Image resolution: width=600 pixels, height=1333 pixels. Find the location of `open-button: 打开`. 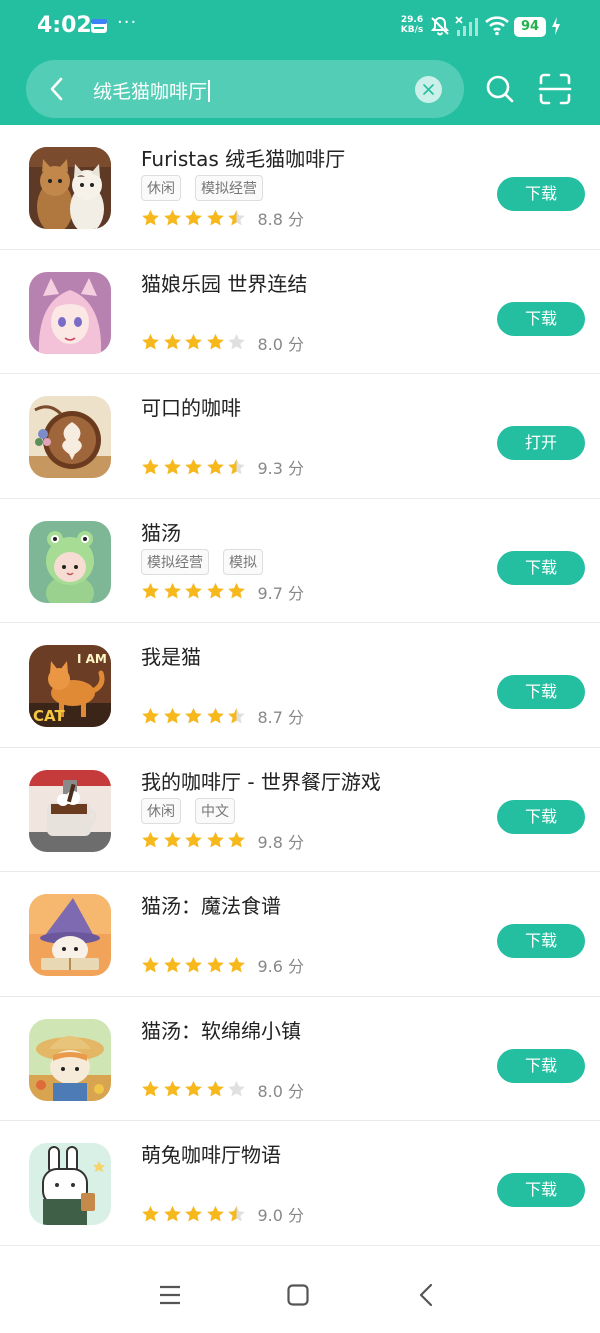

open-button: 打开 is located at coordinates (541, 443).